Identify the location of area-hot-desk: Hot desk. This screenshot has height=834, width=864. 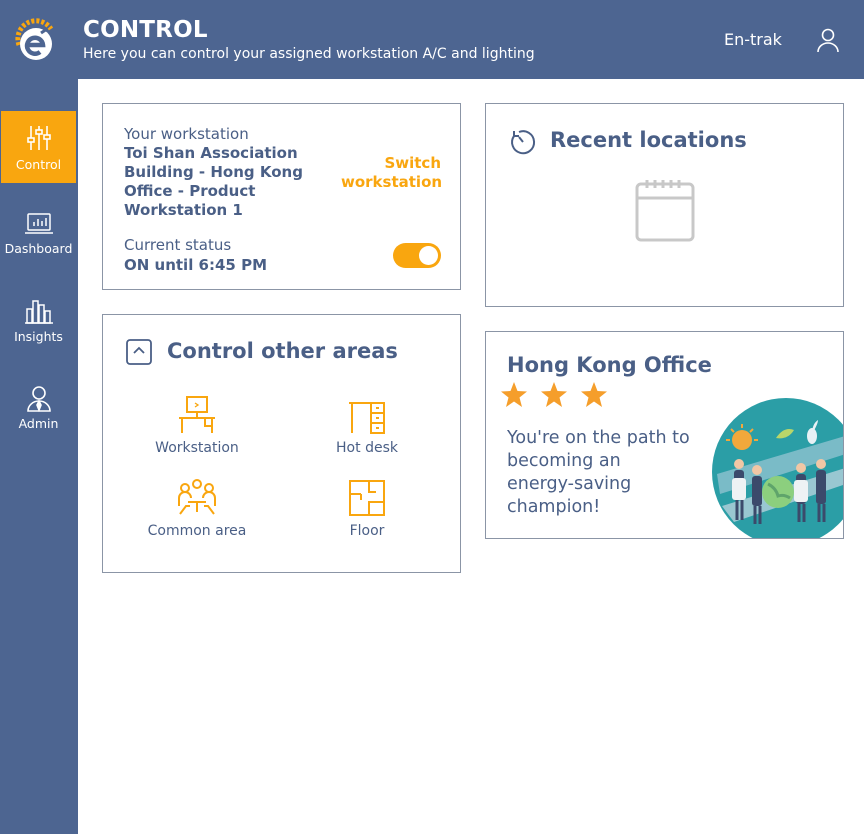
(367, 425).